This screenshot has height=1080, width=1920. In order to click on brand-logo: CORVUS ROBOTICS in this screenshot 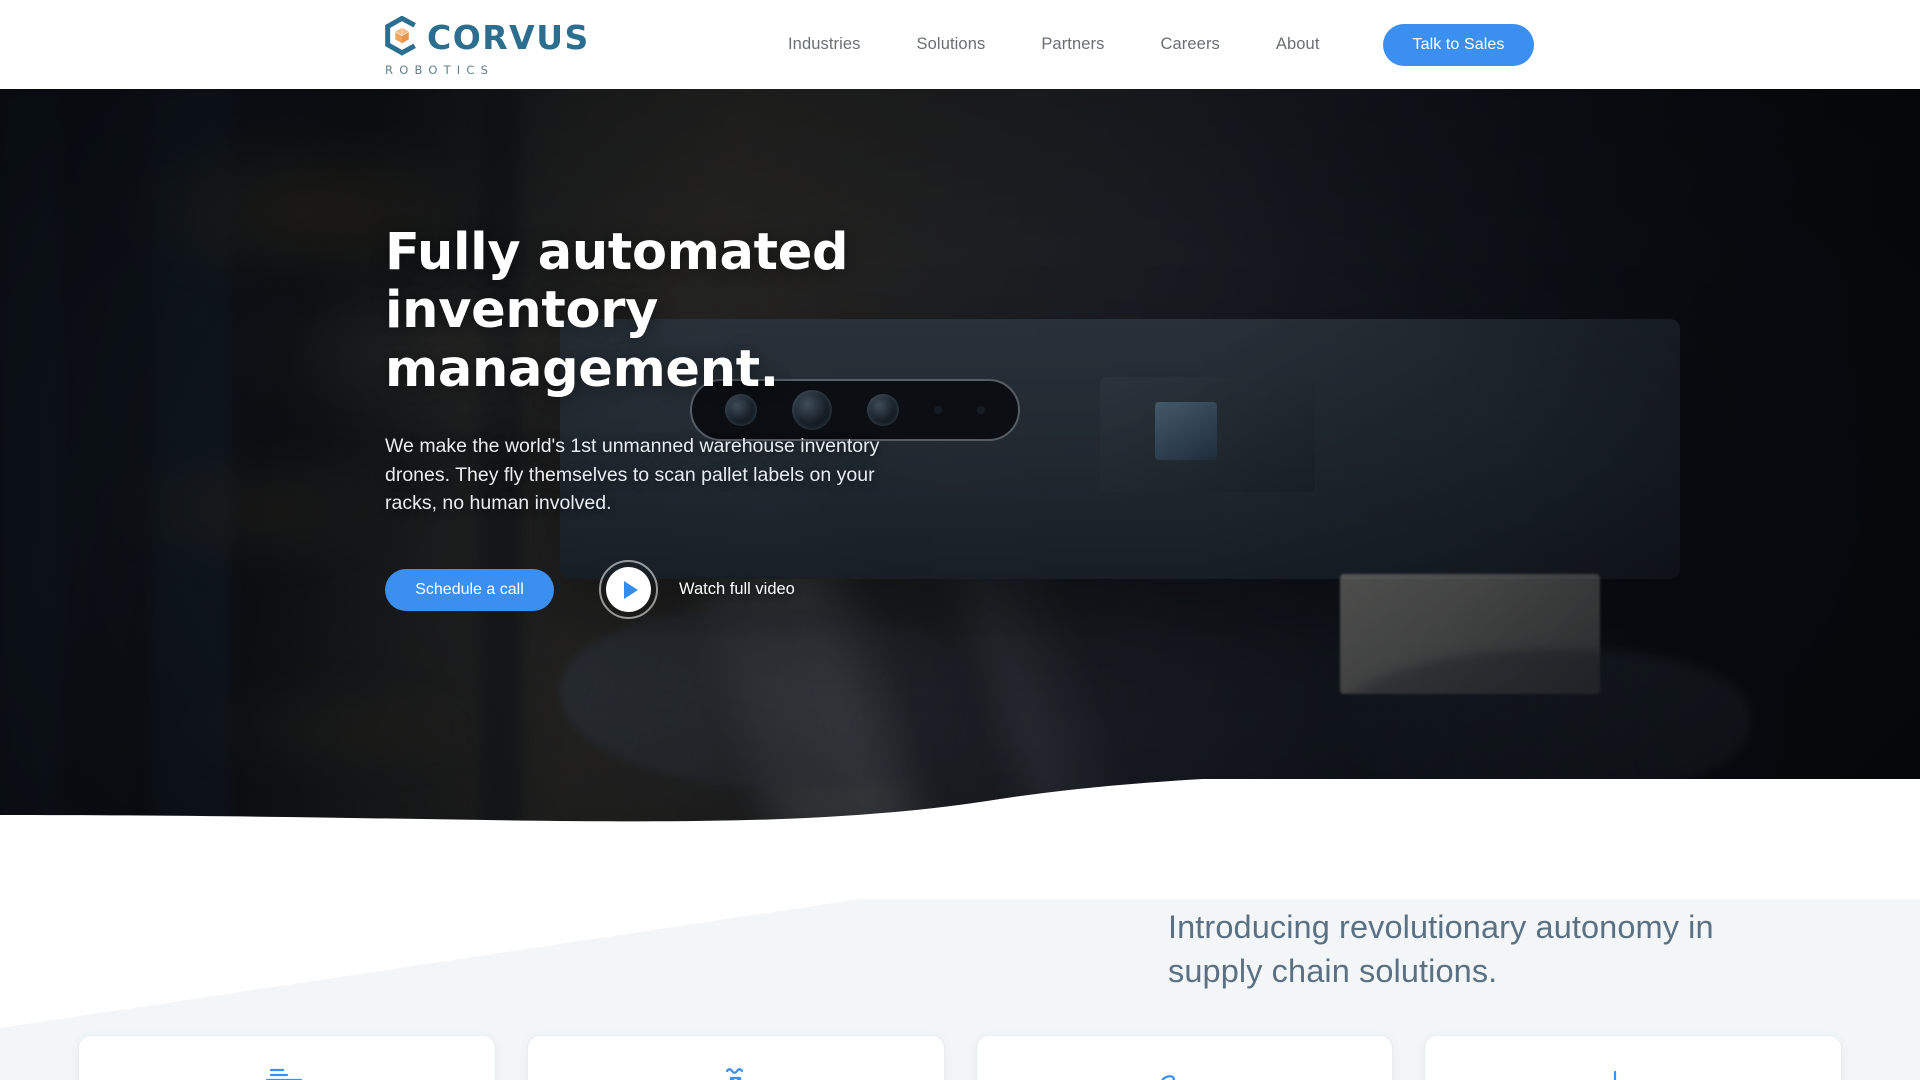, I will do `click(485, 46)`.